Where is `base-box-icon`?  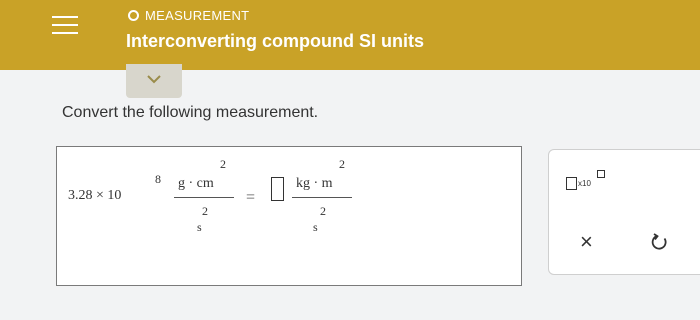 base-box-icon is located at coordinates (571, 183).